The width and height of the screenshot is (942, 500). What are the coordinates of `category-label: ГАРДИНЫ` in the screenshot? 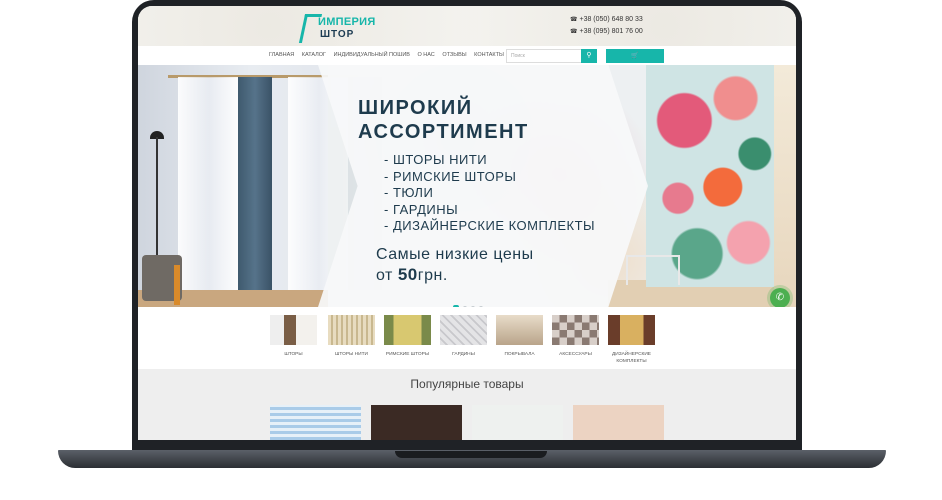 It's located at (463, 354).